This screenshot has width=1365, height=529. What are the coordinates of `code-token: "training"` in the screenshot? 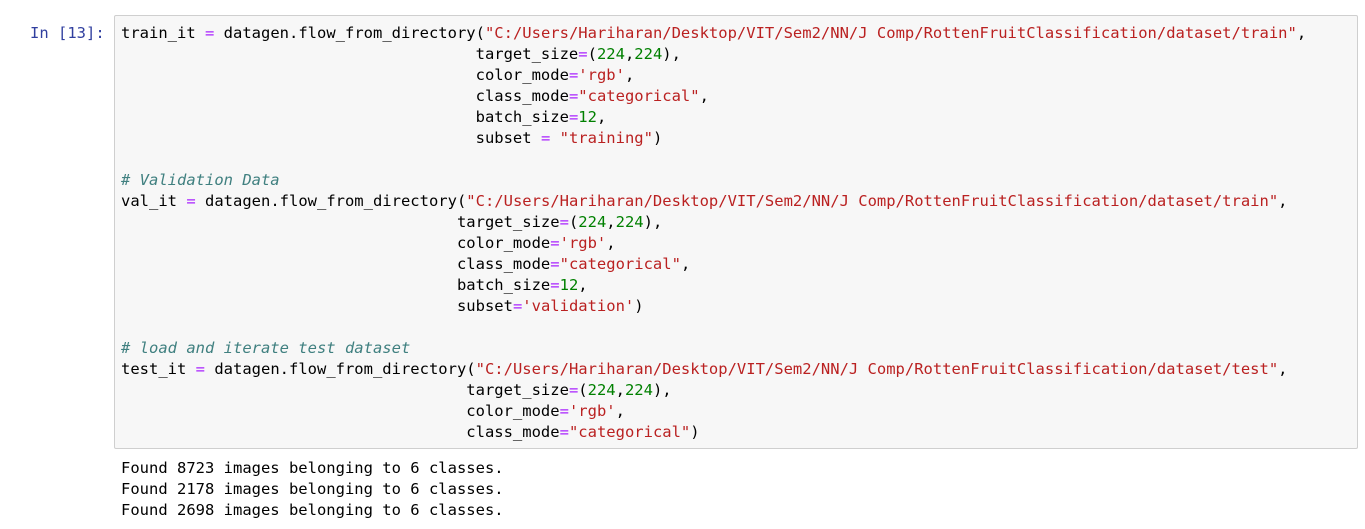 It's located at (606, 138).